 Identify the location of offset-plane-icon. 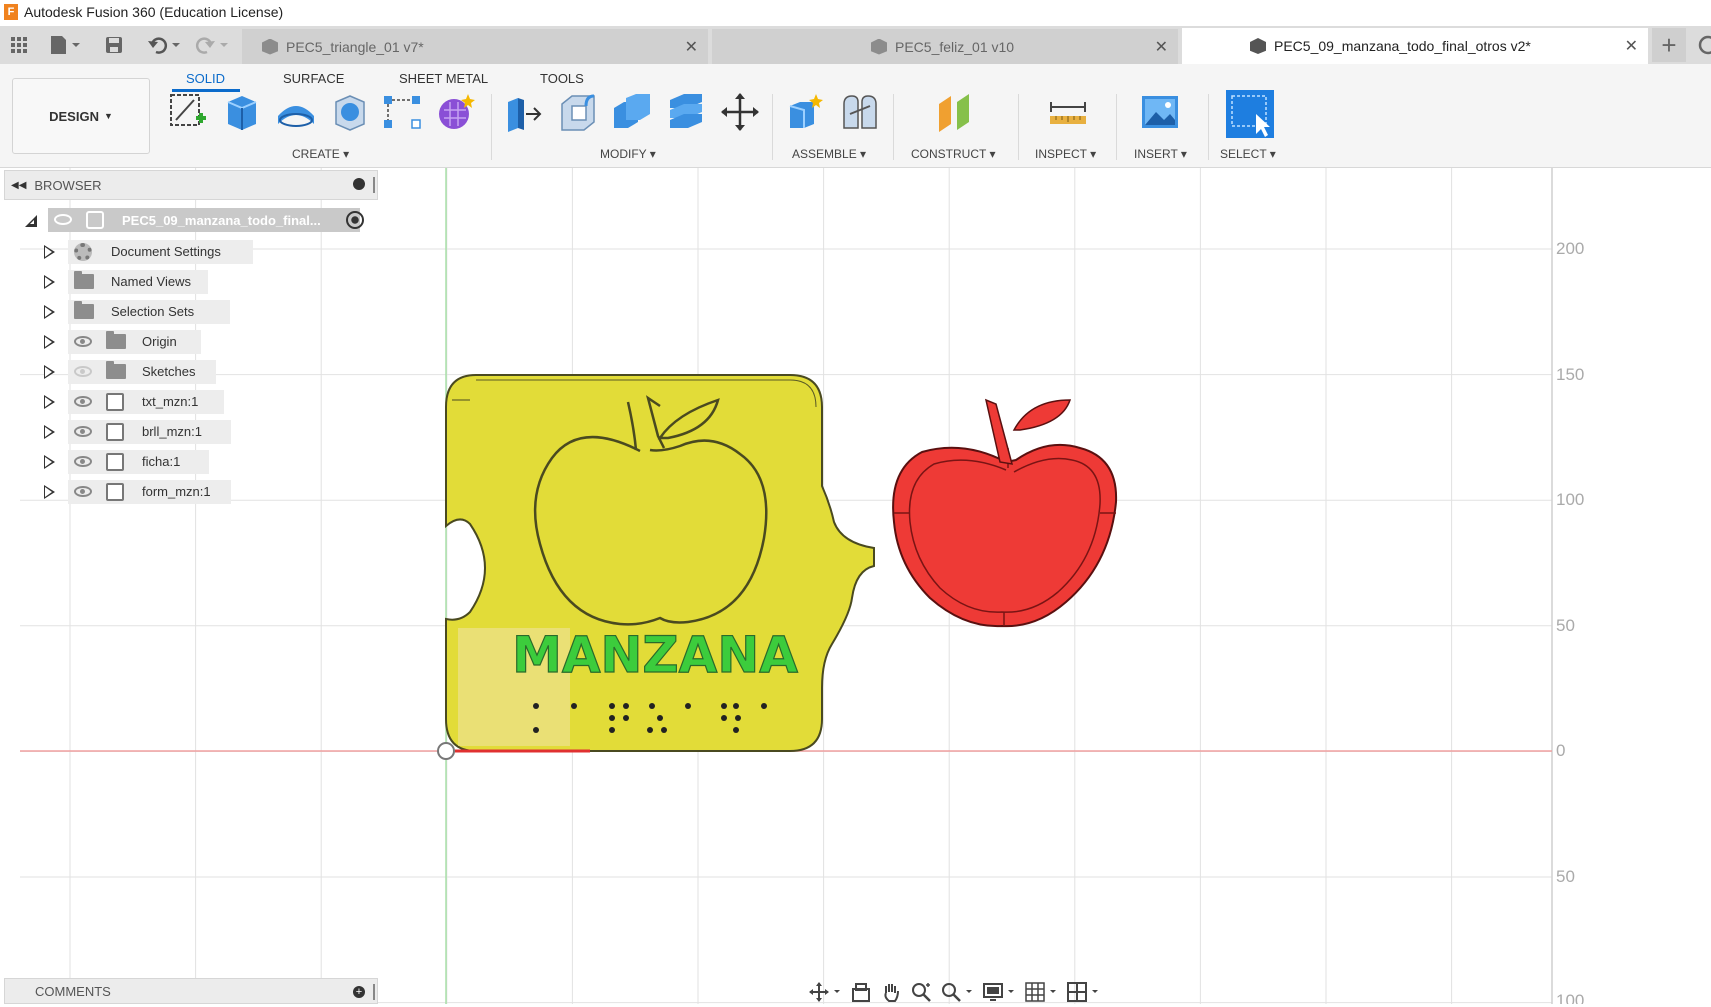
(955, 112).